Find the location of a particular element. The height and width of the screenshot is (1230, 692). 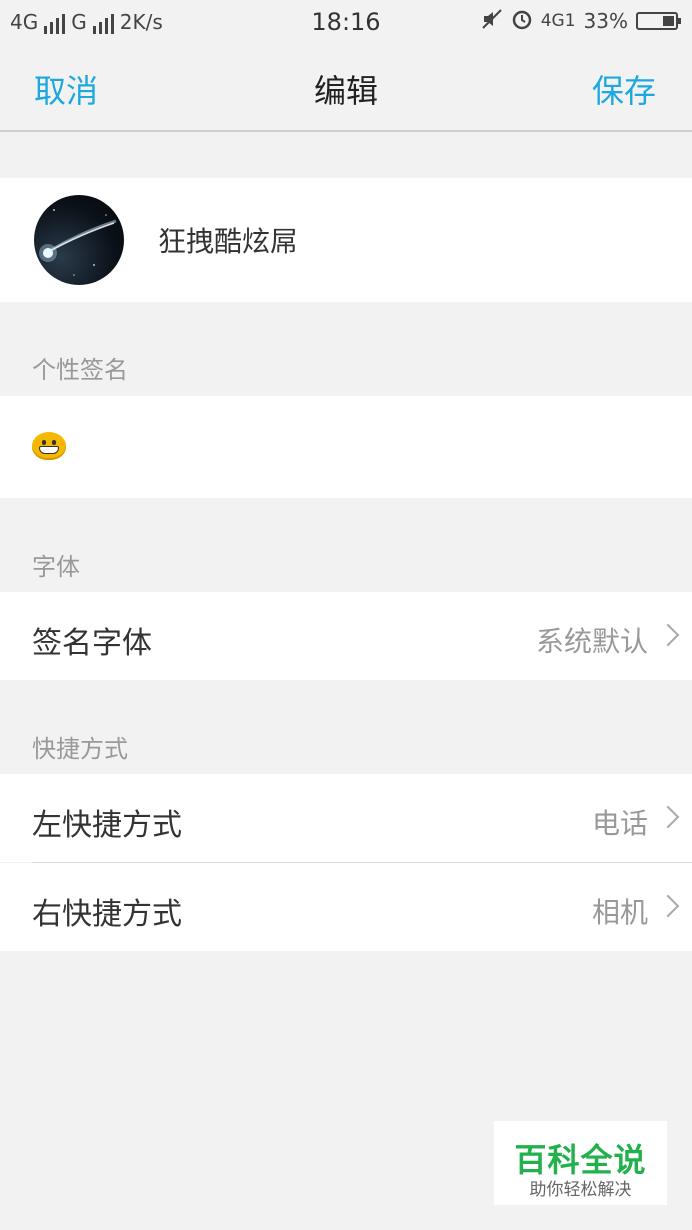

signature-font-title: 签名字体 is located at coordinates (92, 643).